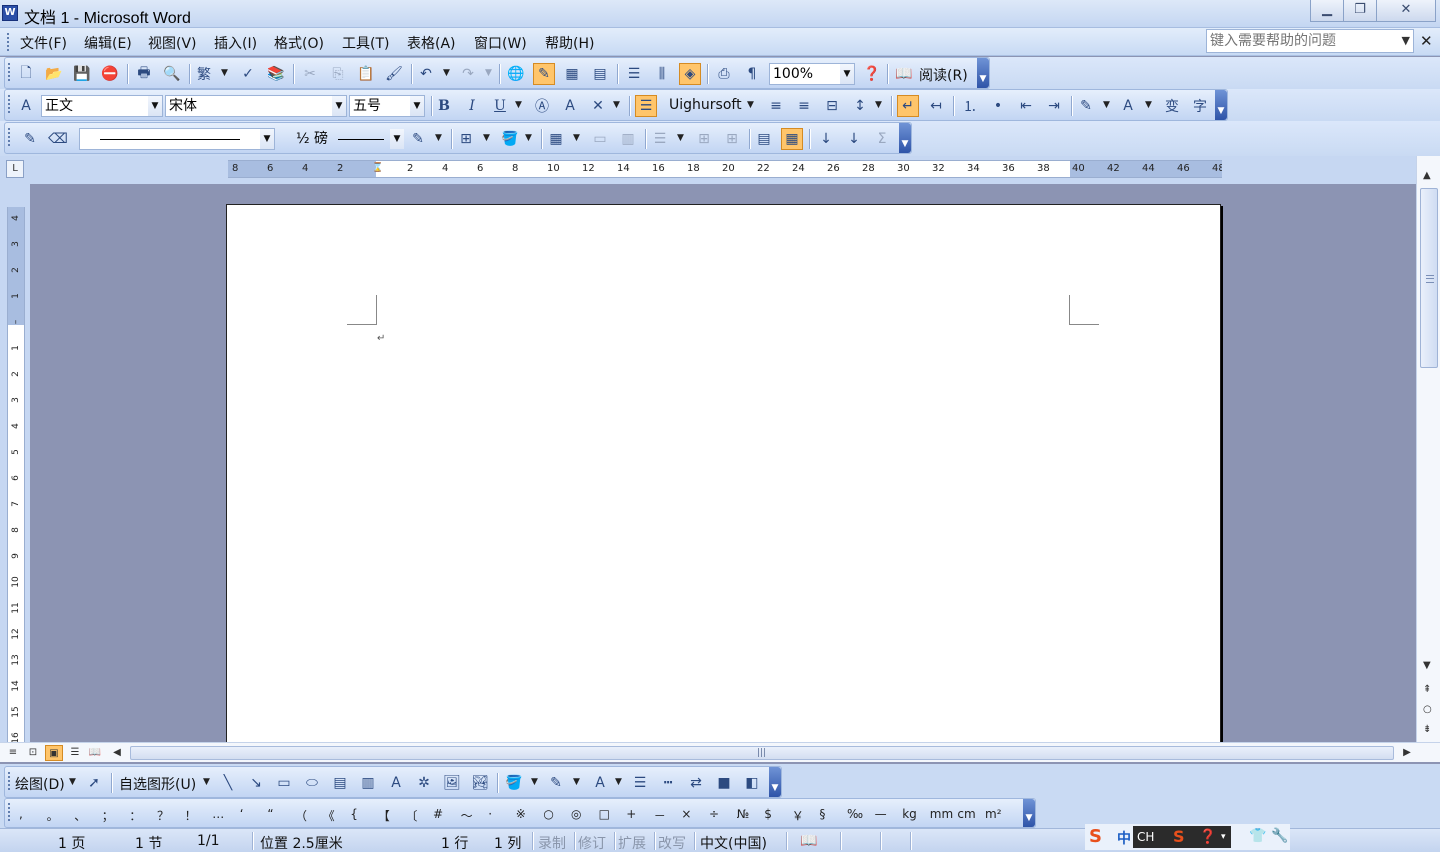  What do you see at coordinates (881, 814) in the screenshot?
I see `symbol-button: —` at bounding box center [881, 814].